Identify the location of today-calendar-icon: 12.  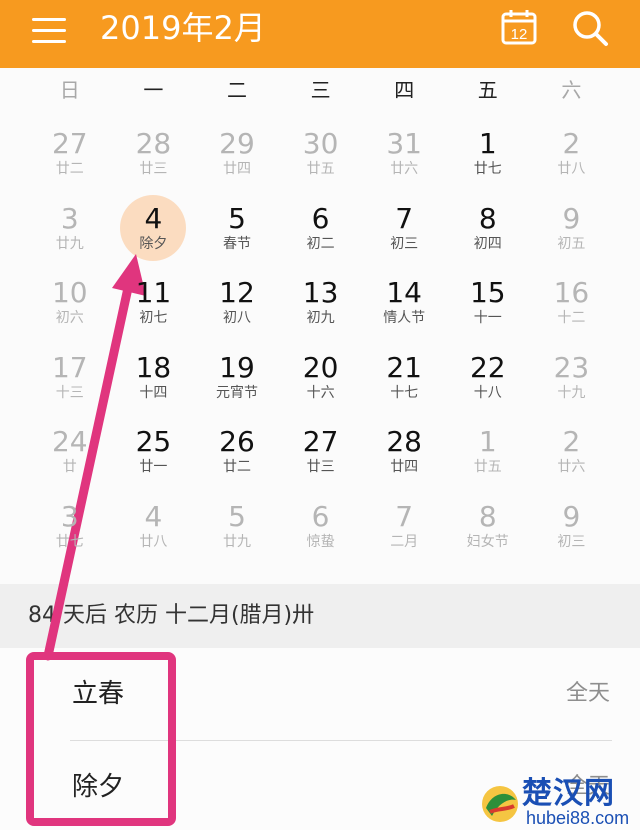
(519, 27).